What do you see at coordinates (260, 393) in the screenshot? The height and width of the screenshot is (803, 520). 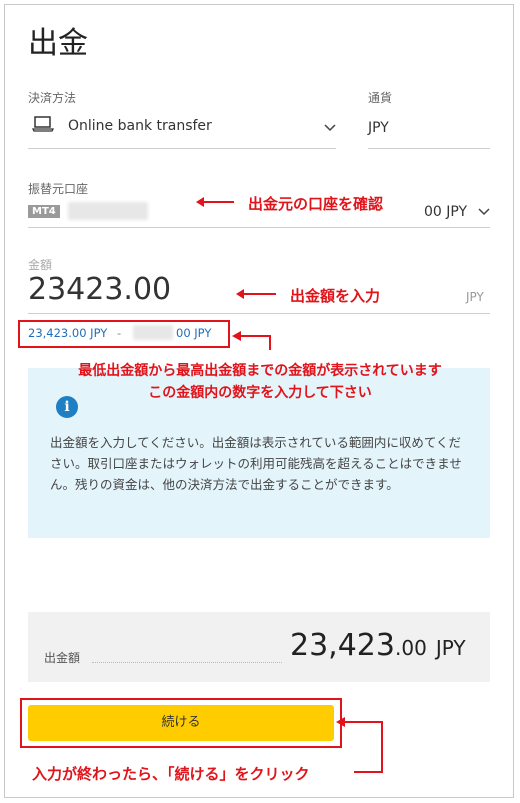 I see `annotation-range-line2: この金額内の数字を入力して下さい` at bounding box center [260, 393].